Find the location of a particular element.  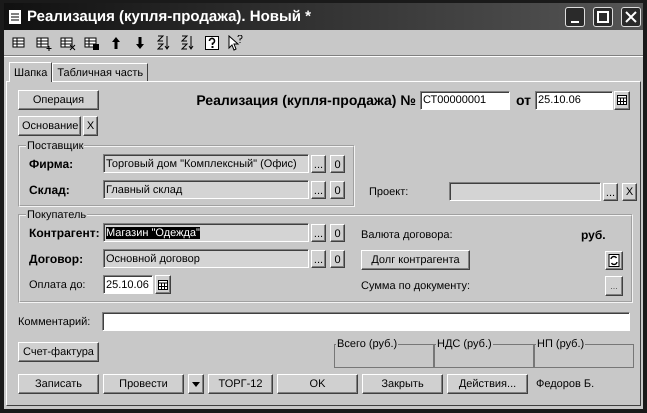

field-label: Фирма: is located at coordinates (51, 163).